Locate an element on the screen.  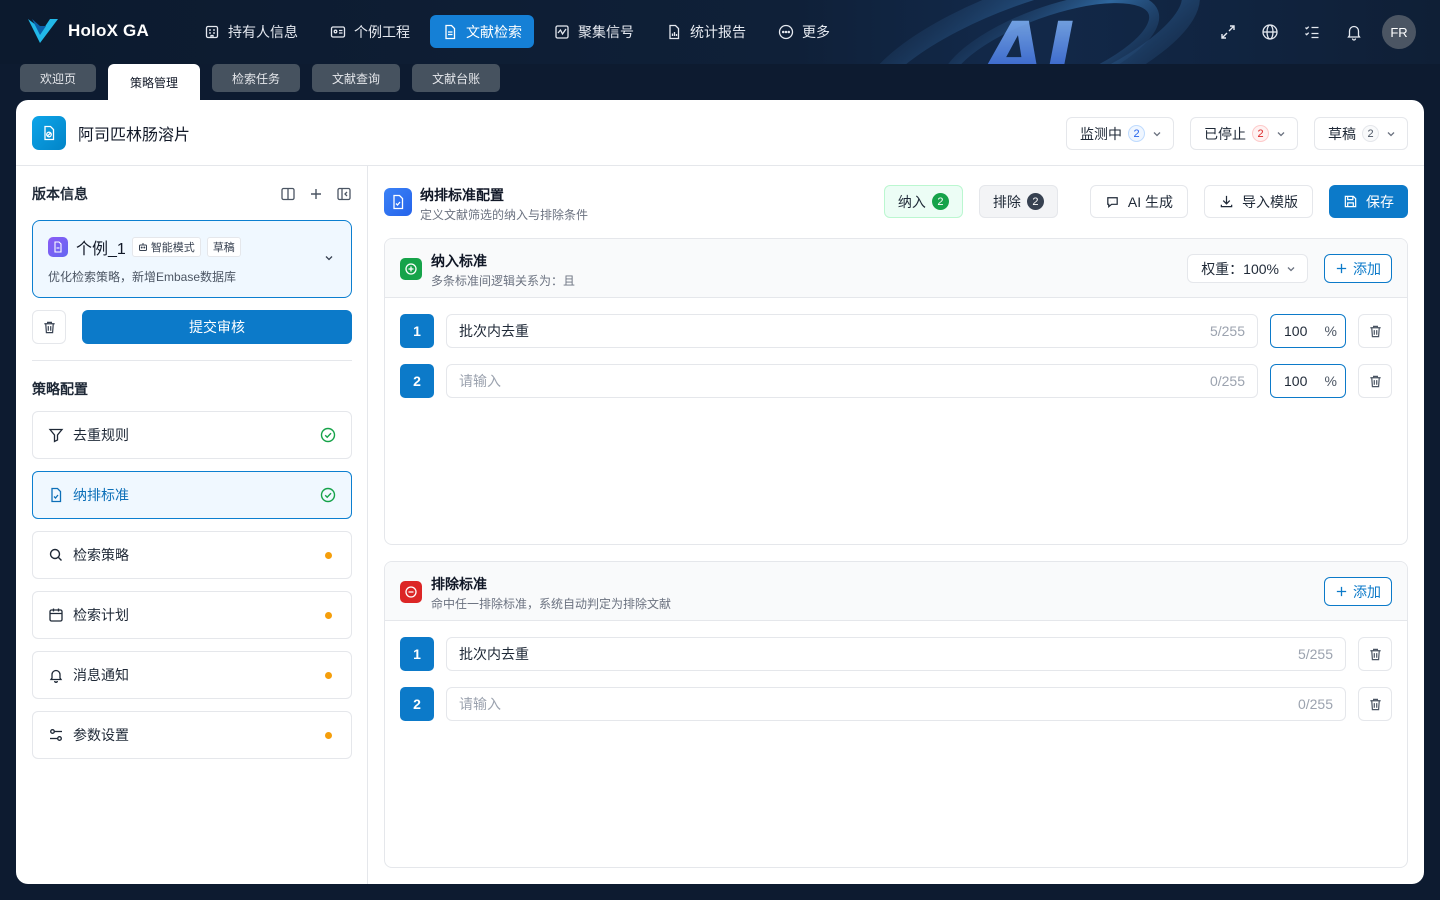
weight-unit: % is located at coordinates (1330, 331).